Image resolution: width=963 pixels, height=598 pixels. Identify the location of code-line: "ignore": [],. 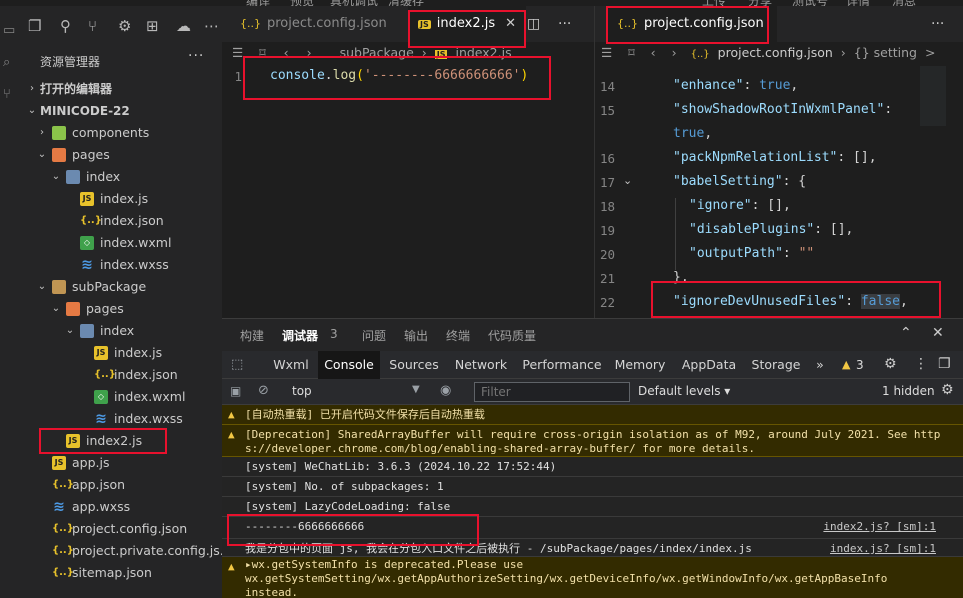
(740, 205).